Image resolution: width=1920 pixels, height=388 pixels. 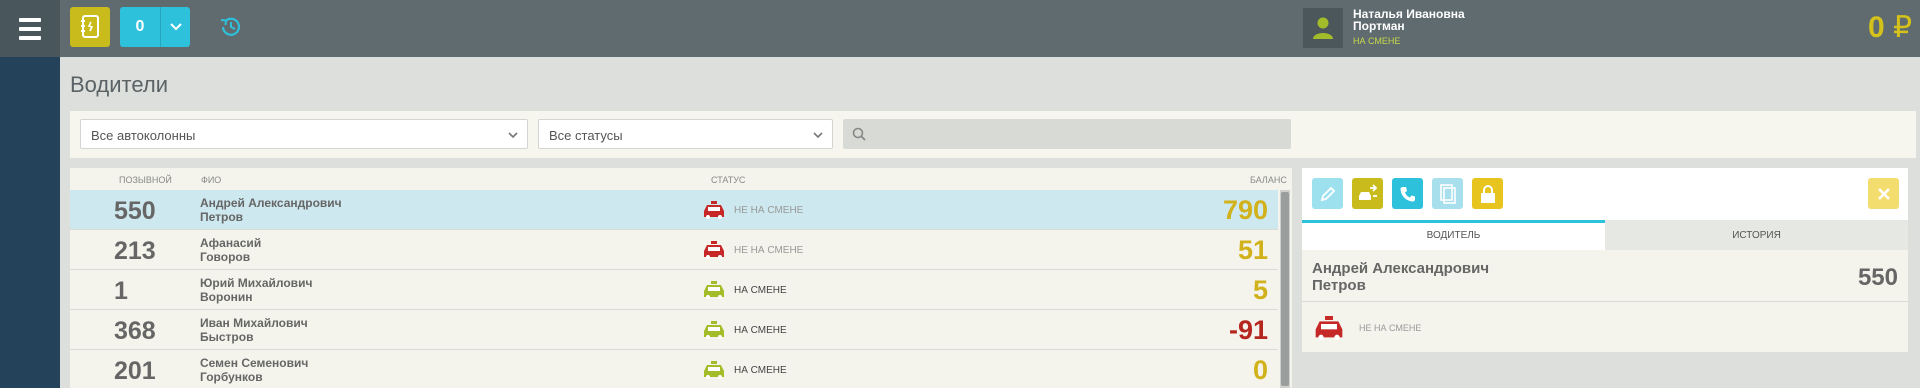 I want to click on top-bar: 0 Наталья Ивановна Портман НА СМЕНЕ 0 ₽, so click(x=960, y=28).